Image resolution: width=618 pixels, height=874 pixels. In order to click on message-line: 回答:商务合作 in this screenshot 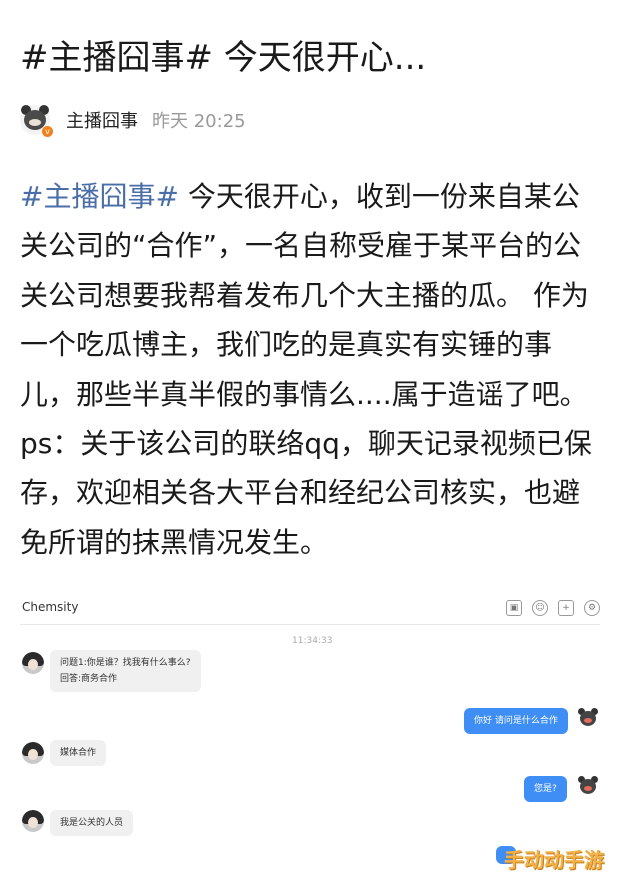, I will do `click(89, 679)`.